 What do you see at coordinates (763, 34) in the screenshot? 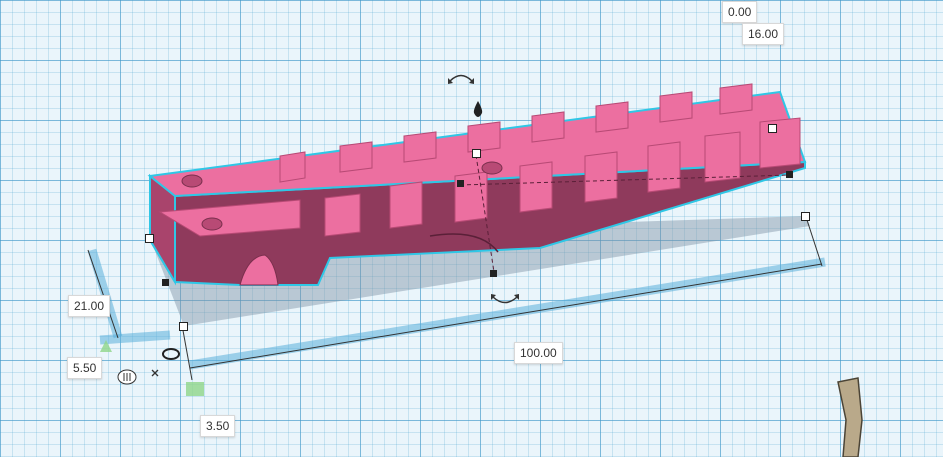
I see `height-field: 16.00` at bounding box center [763, 34].